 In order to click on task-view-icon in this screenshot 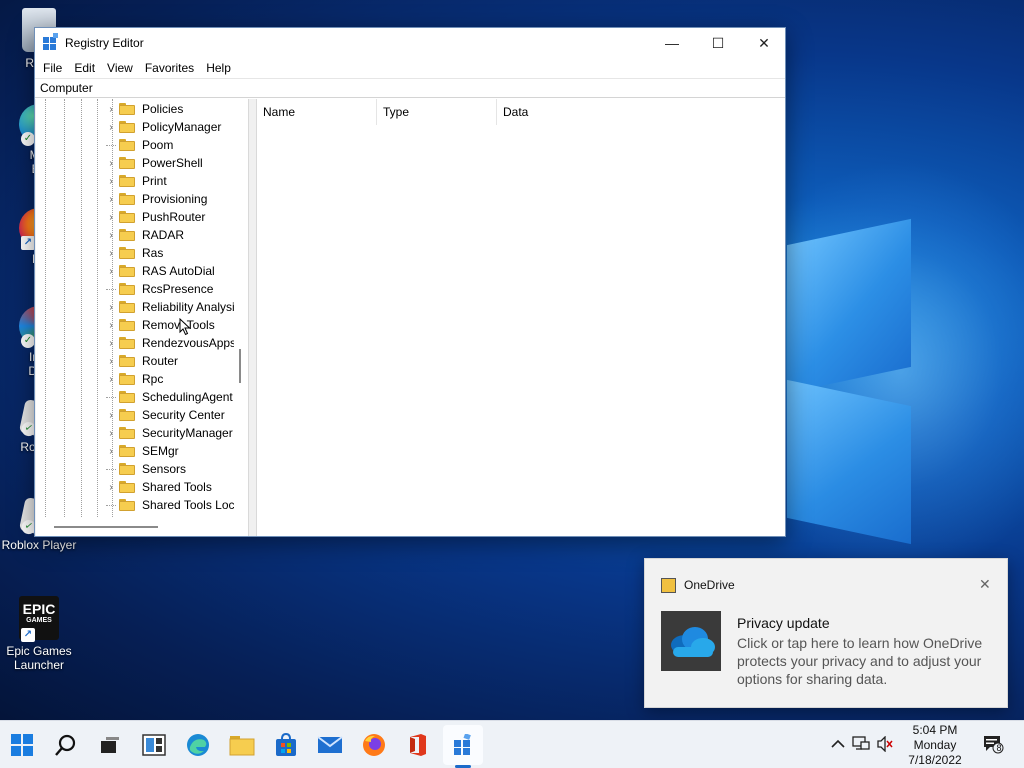, I will do `click(110, 745)`.